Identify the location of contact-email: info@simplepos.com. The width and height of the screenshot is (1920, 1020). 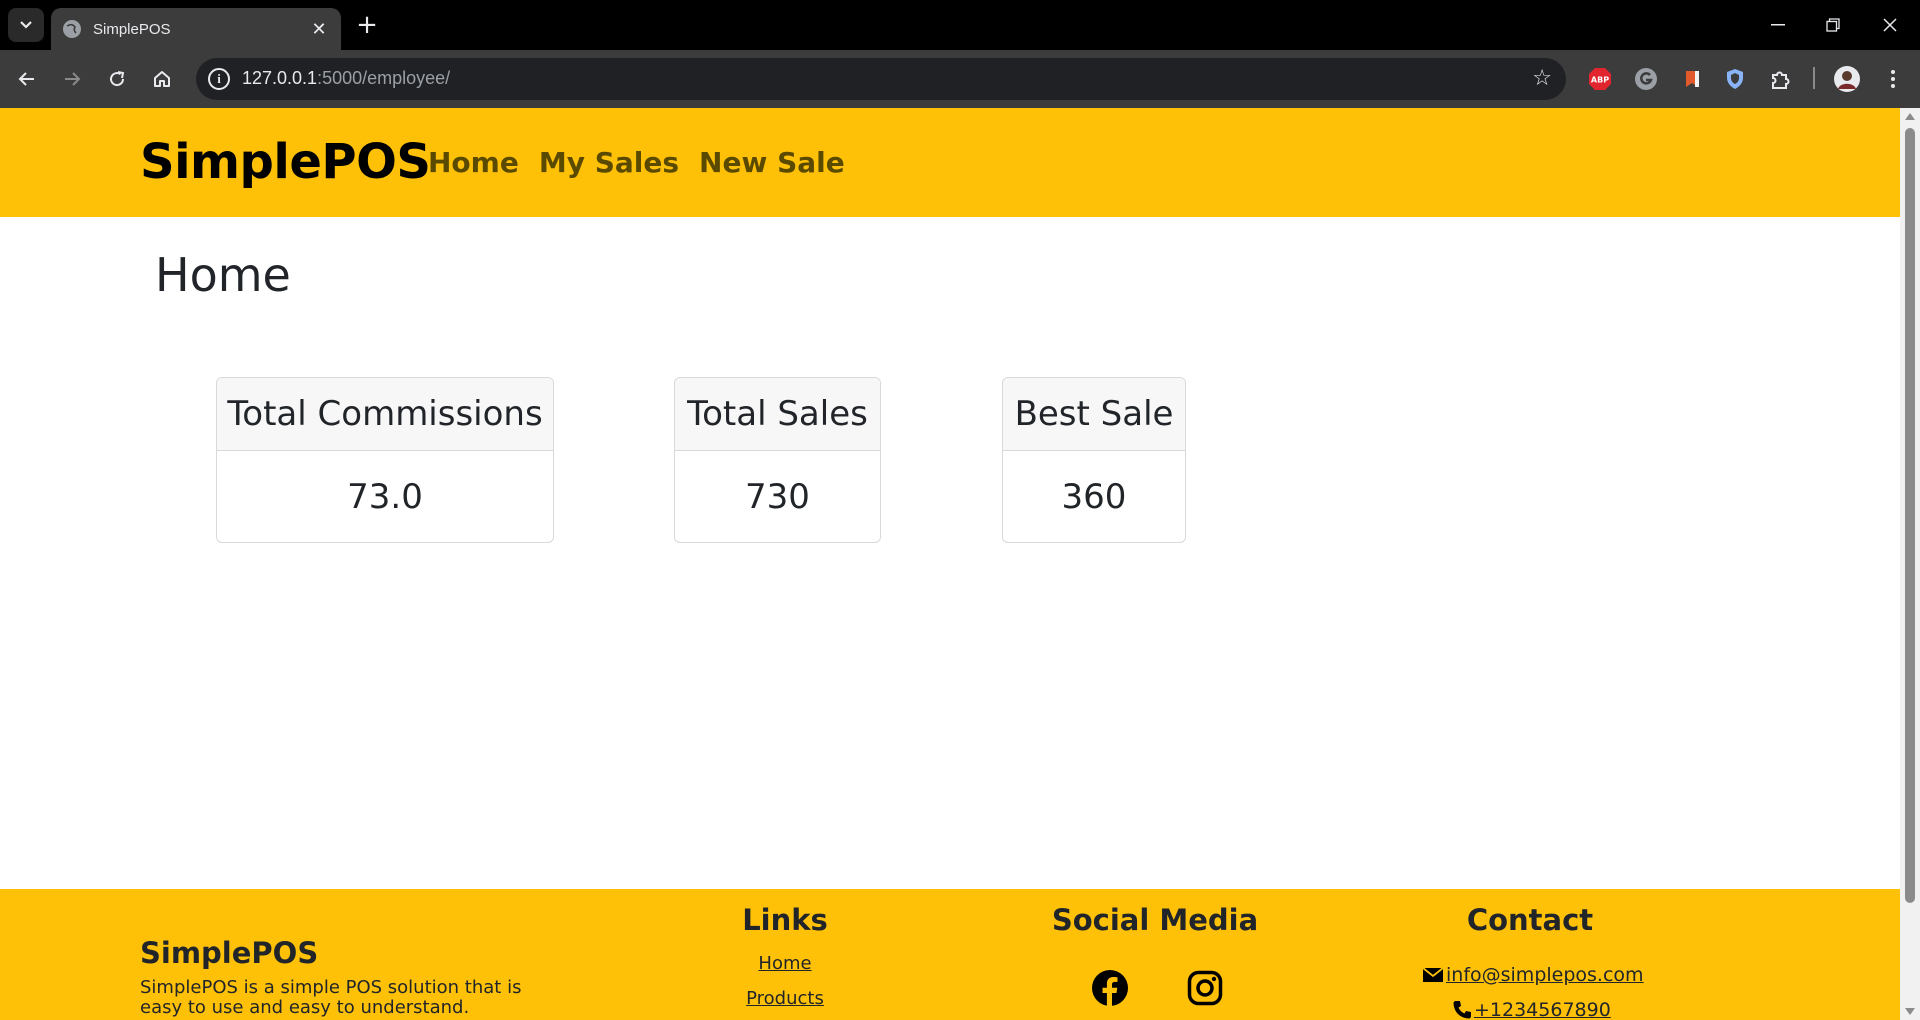
(1545, 975).